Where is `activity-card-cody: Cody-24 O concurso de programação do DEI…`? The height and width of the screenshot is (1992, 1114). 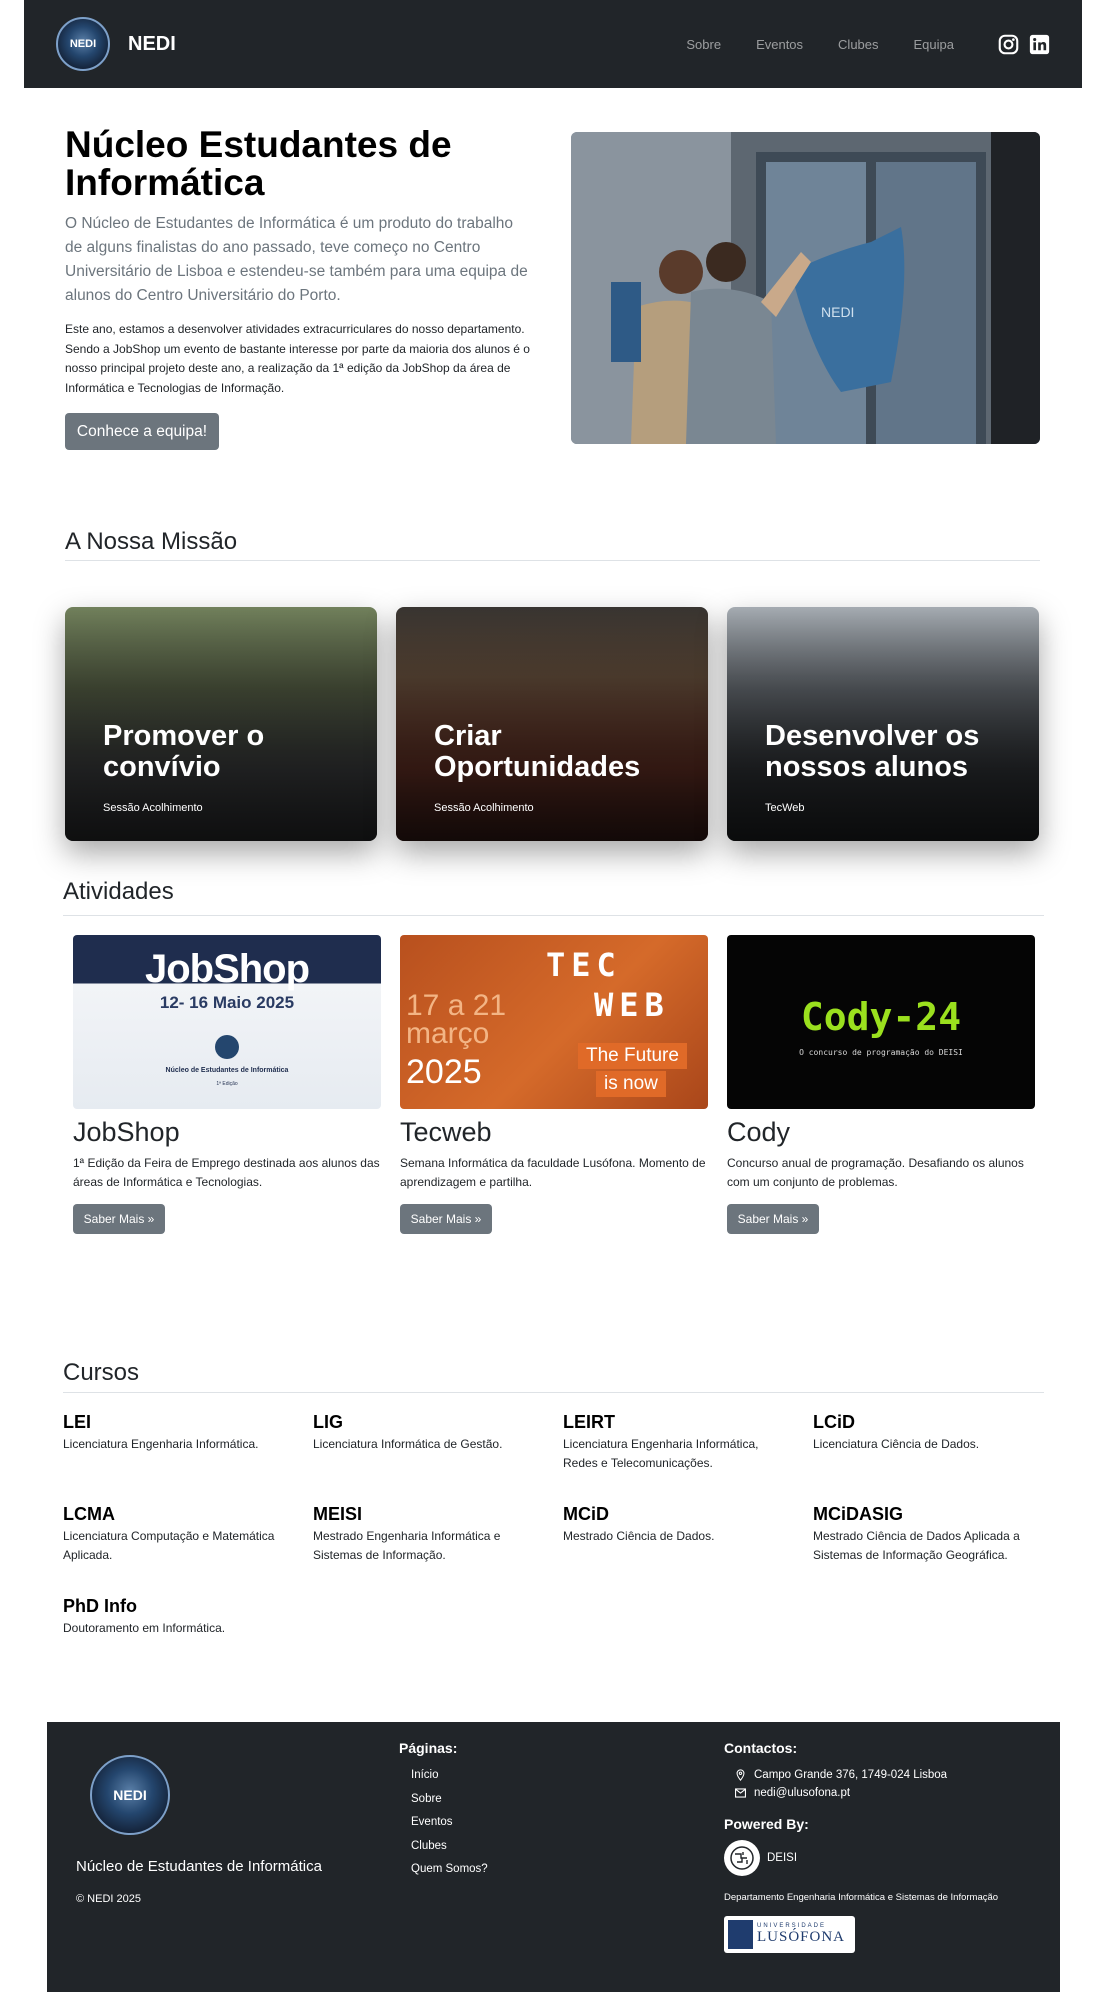
activity-card-cody: Cody-24 O concurso de programação do DEI… is located at coordinates (881, 1084).